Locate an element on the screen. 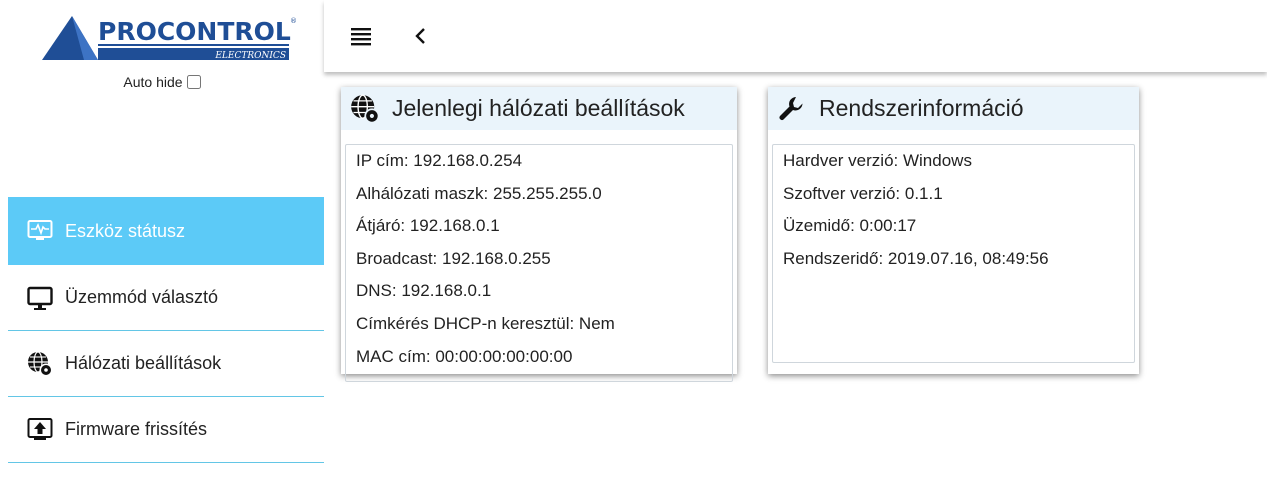 The height and width of the screenshot is (482, 1267). logo-mark: ® is located at coordinates (293, 21).